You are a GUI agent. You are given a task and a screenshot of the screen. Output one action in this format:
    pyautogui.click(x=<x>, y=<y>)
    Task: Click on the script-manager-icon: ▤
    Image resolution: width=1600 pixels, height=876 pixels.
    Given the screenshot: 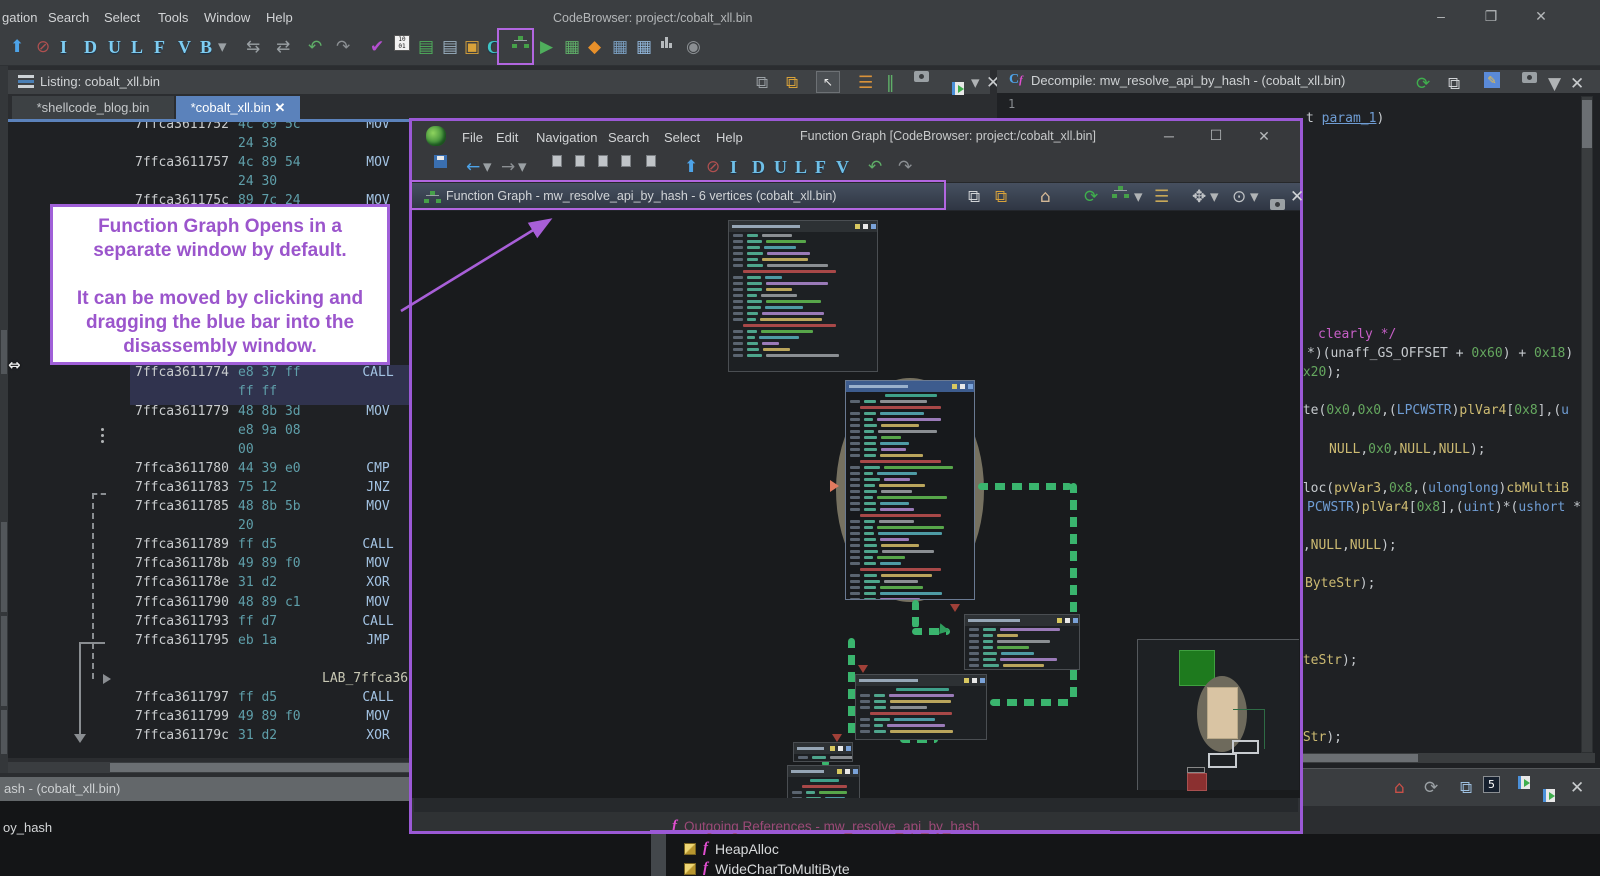 What is the action you would take?
    pyautogui.click(x=426, y=47)
    